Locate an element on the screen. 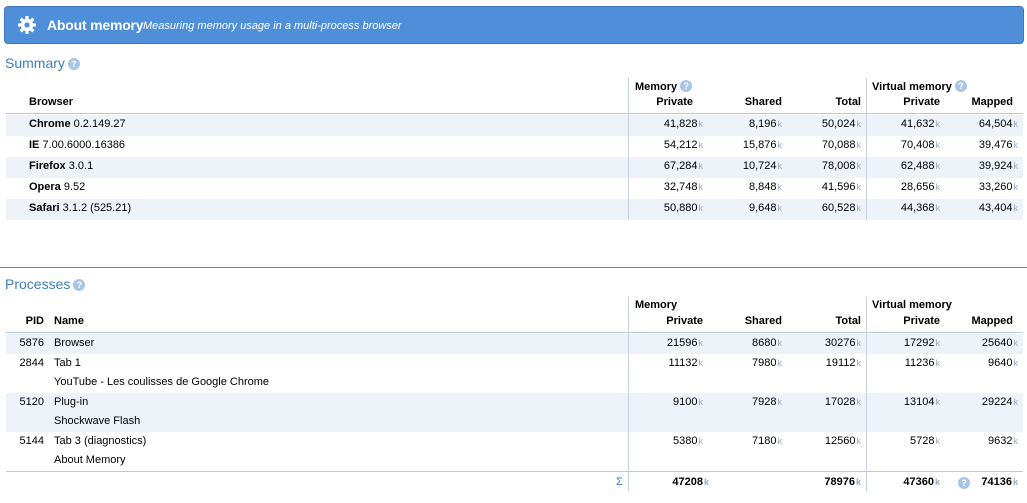 The height and width of the screenshot is (503, 1027). total-cell: 17028k is located at coordinates (842, 402).